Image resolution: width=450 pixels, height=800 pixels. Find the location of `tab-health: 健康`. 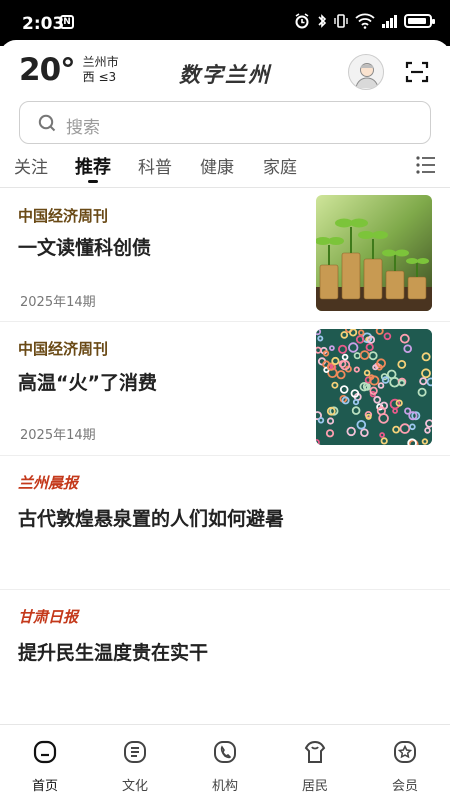

tab-health: 健康 is located at coordinates (217, 165).